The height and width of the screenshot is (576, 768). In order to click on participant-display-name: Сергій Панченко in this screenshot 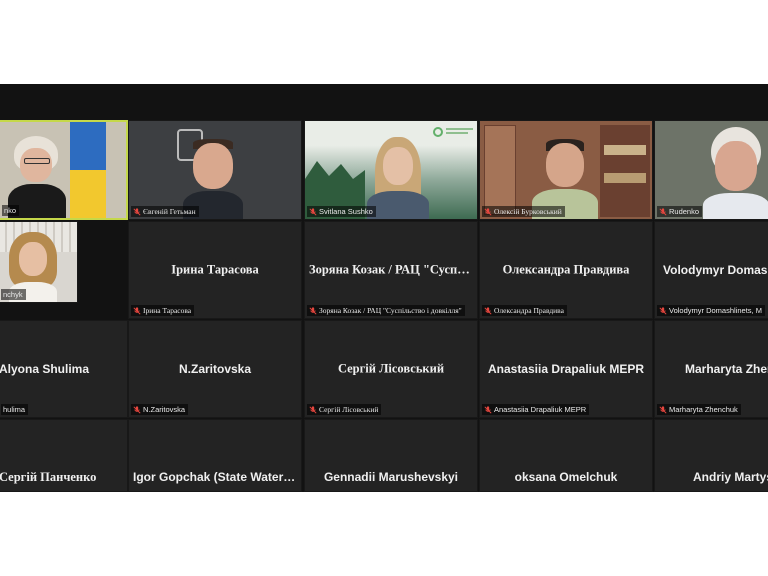, I will do `click(48, 477)`.